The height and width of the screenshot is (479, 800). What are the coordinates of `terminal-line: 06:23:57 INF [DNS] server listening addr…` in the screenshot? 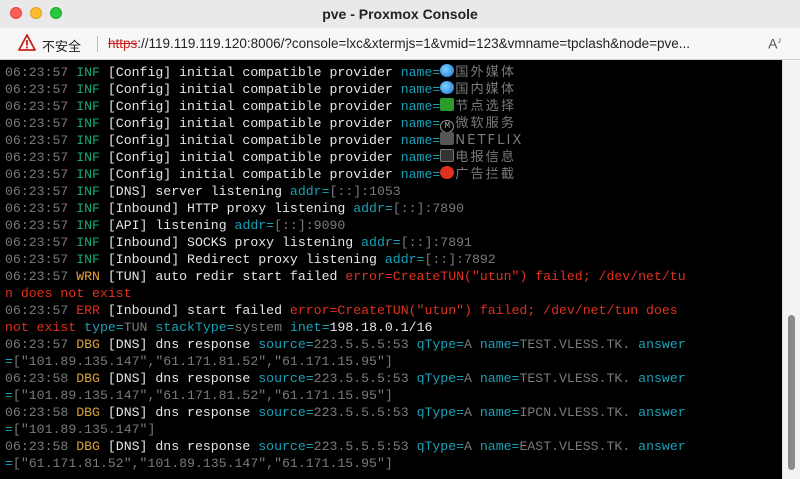 It's located at (393, 191).